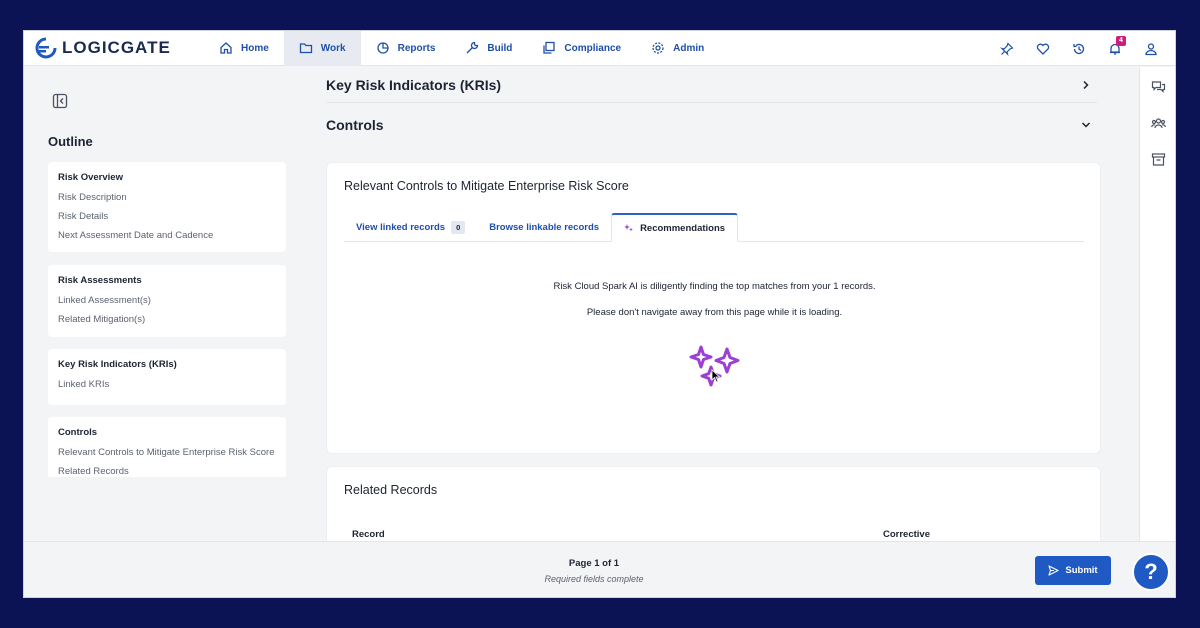 This screenshot has height=628, width=1200. I want to click on outline-heading: Risk Assessments, so click(167, 280).